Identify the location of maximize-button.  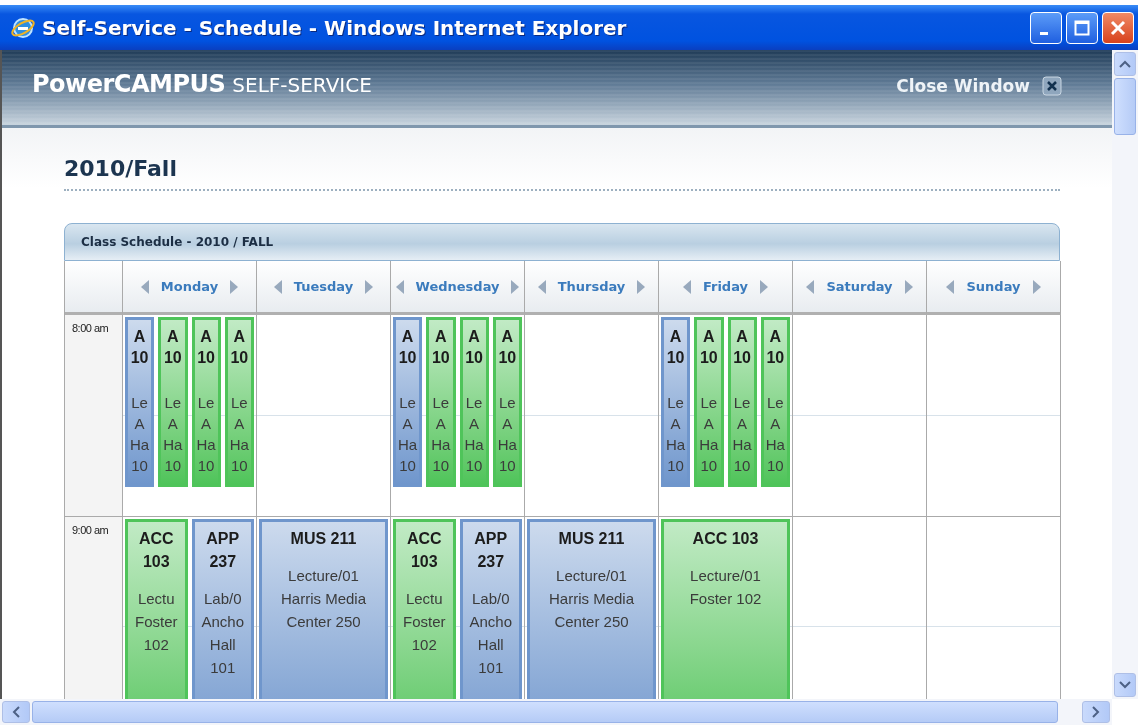
(1082, 27).